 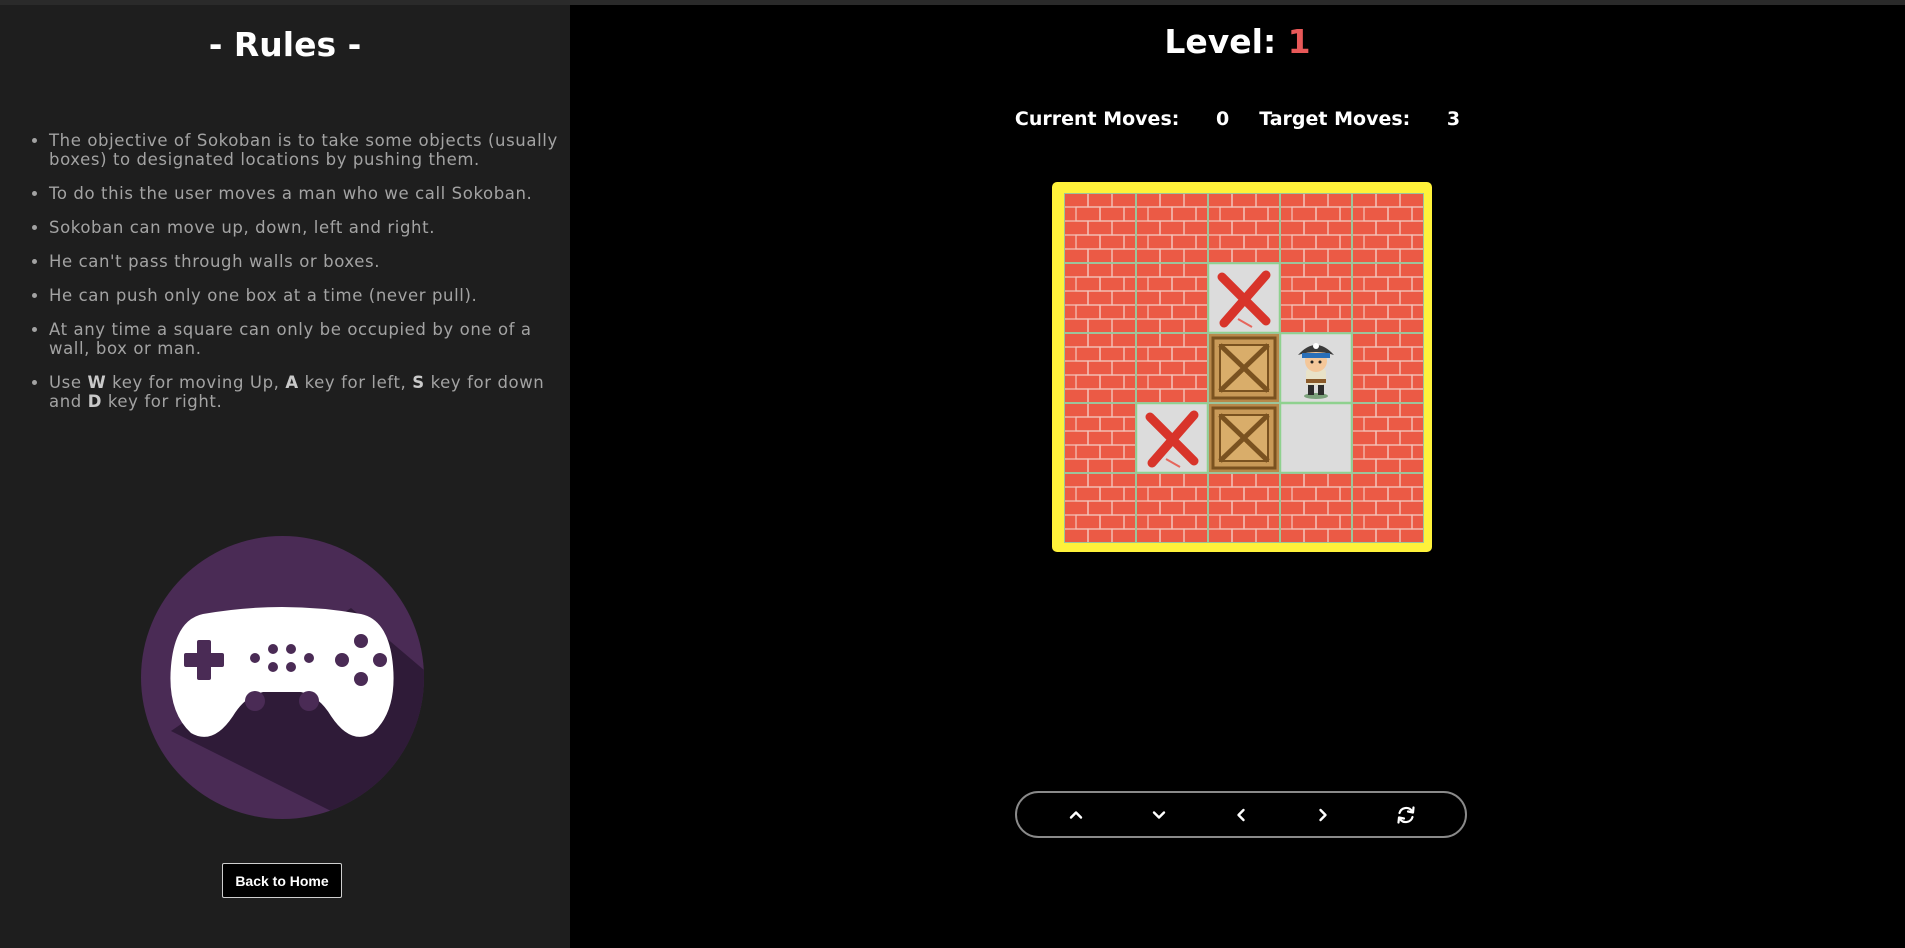 I want to click on right-button, so click(x=1323, y=815).